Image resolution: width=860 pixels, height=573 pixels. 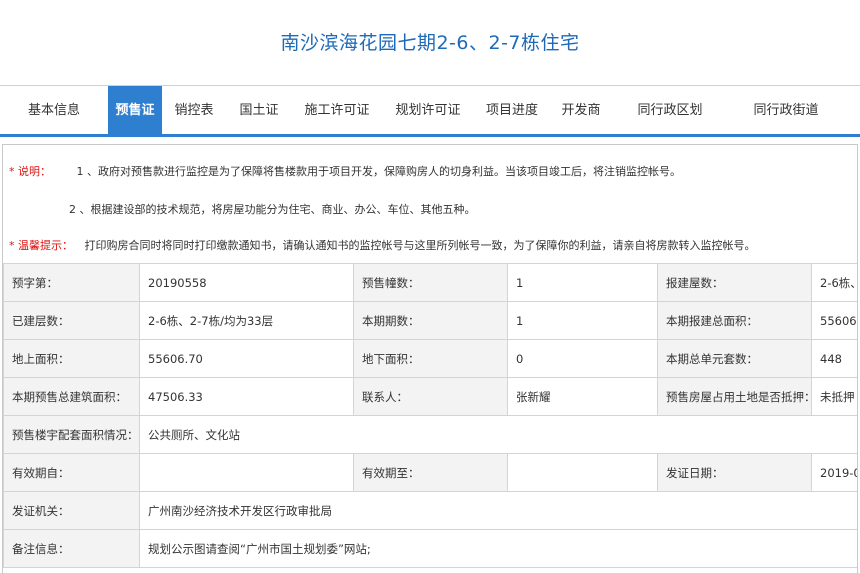 I want to click on tab-construction-permit: 施工许可证, so click(x=337, y=110).